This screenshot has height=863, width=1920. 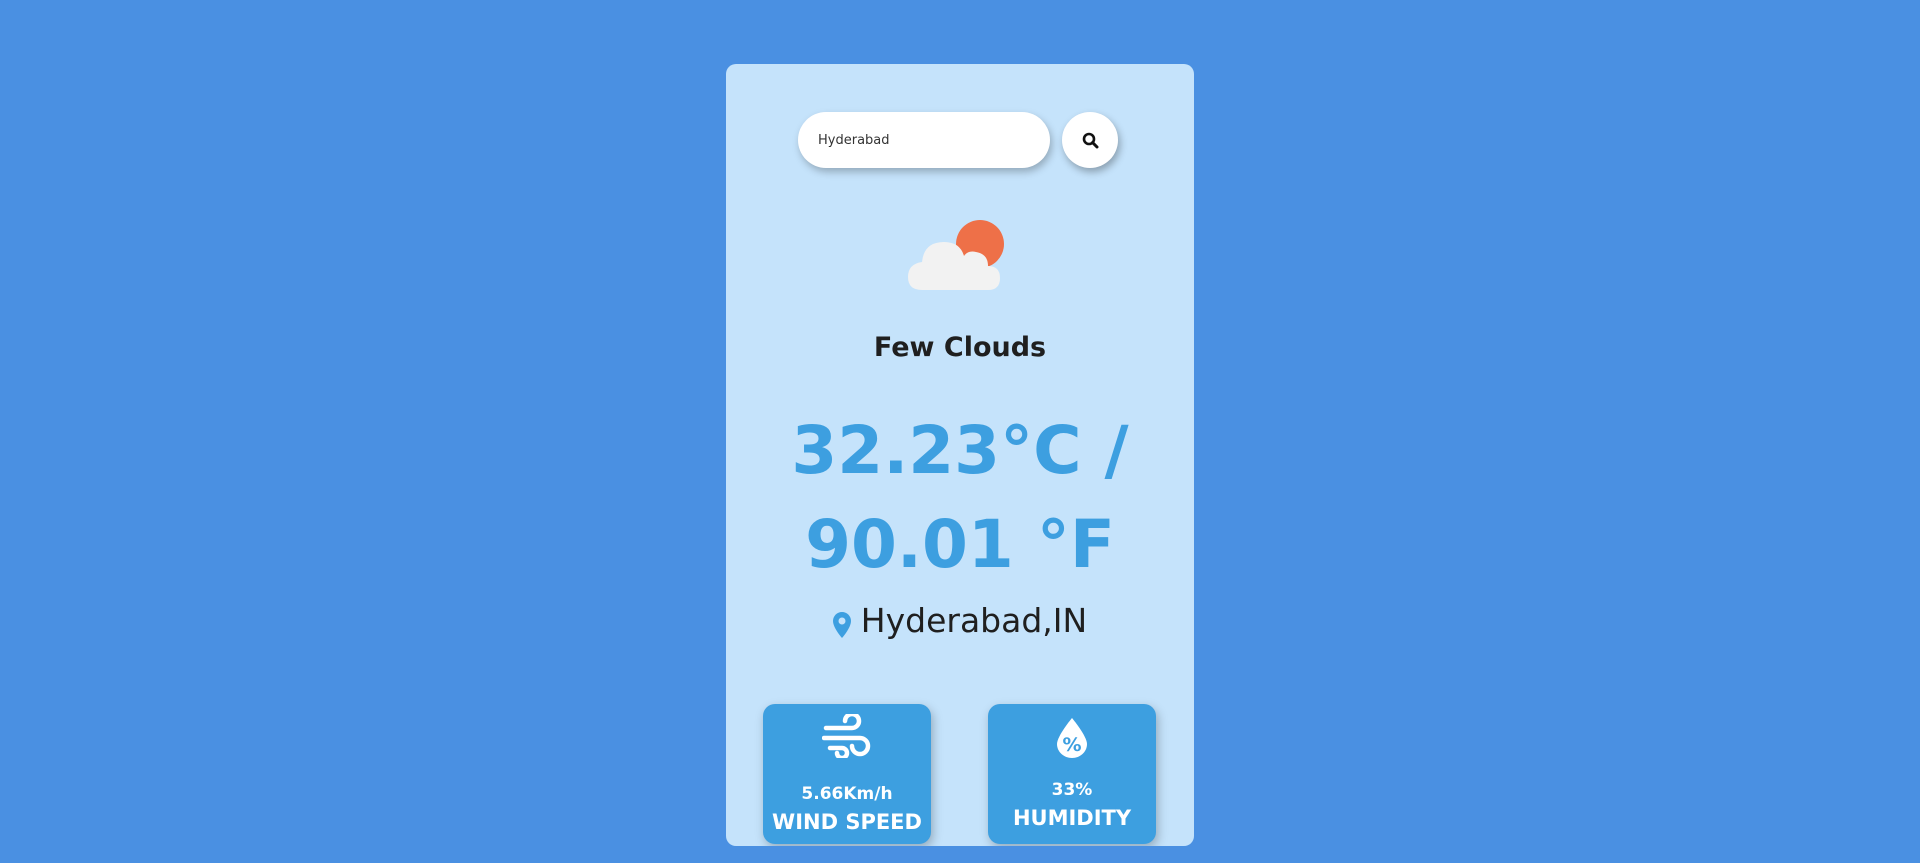 I want to click on temperature: 32.23°C / 90.01 °F, so click(x=960, y=498).